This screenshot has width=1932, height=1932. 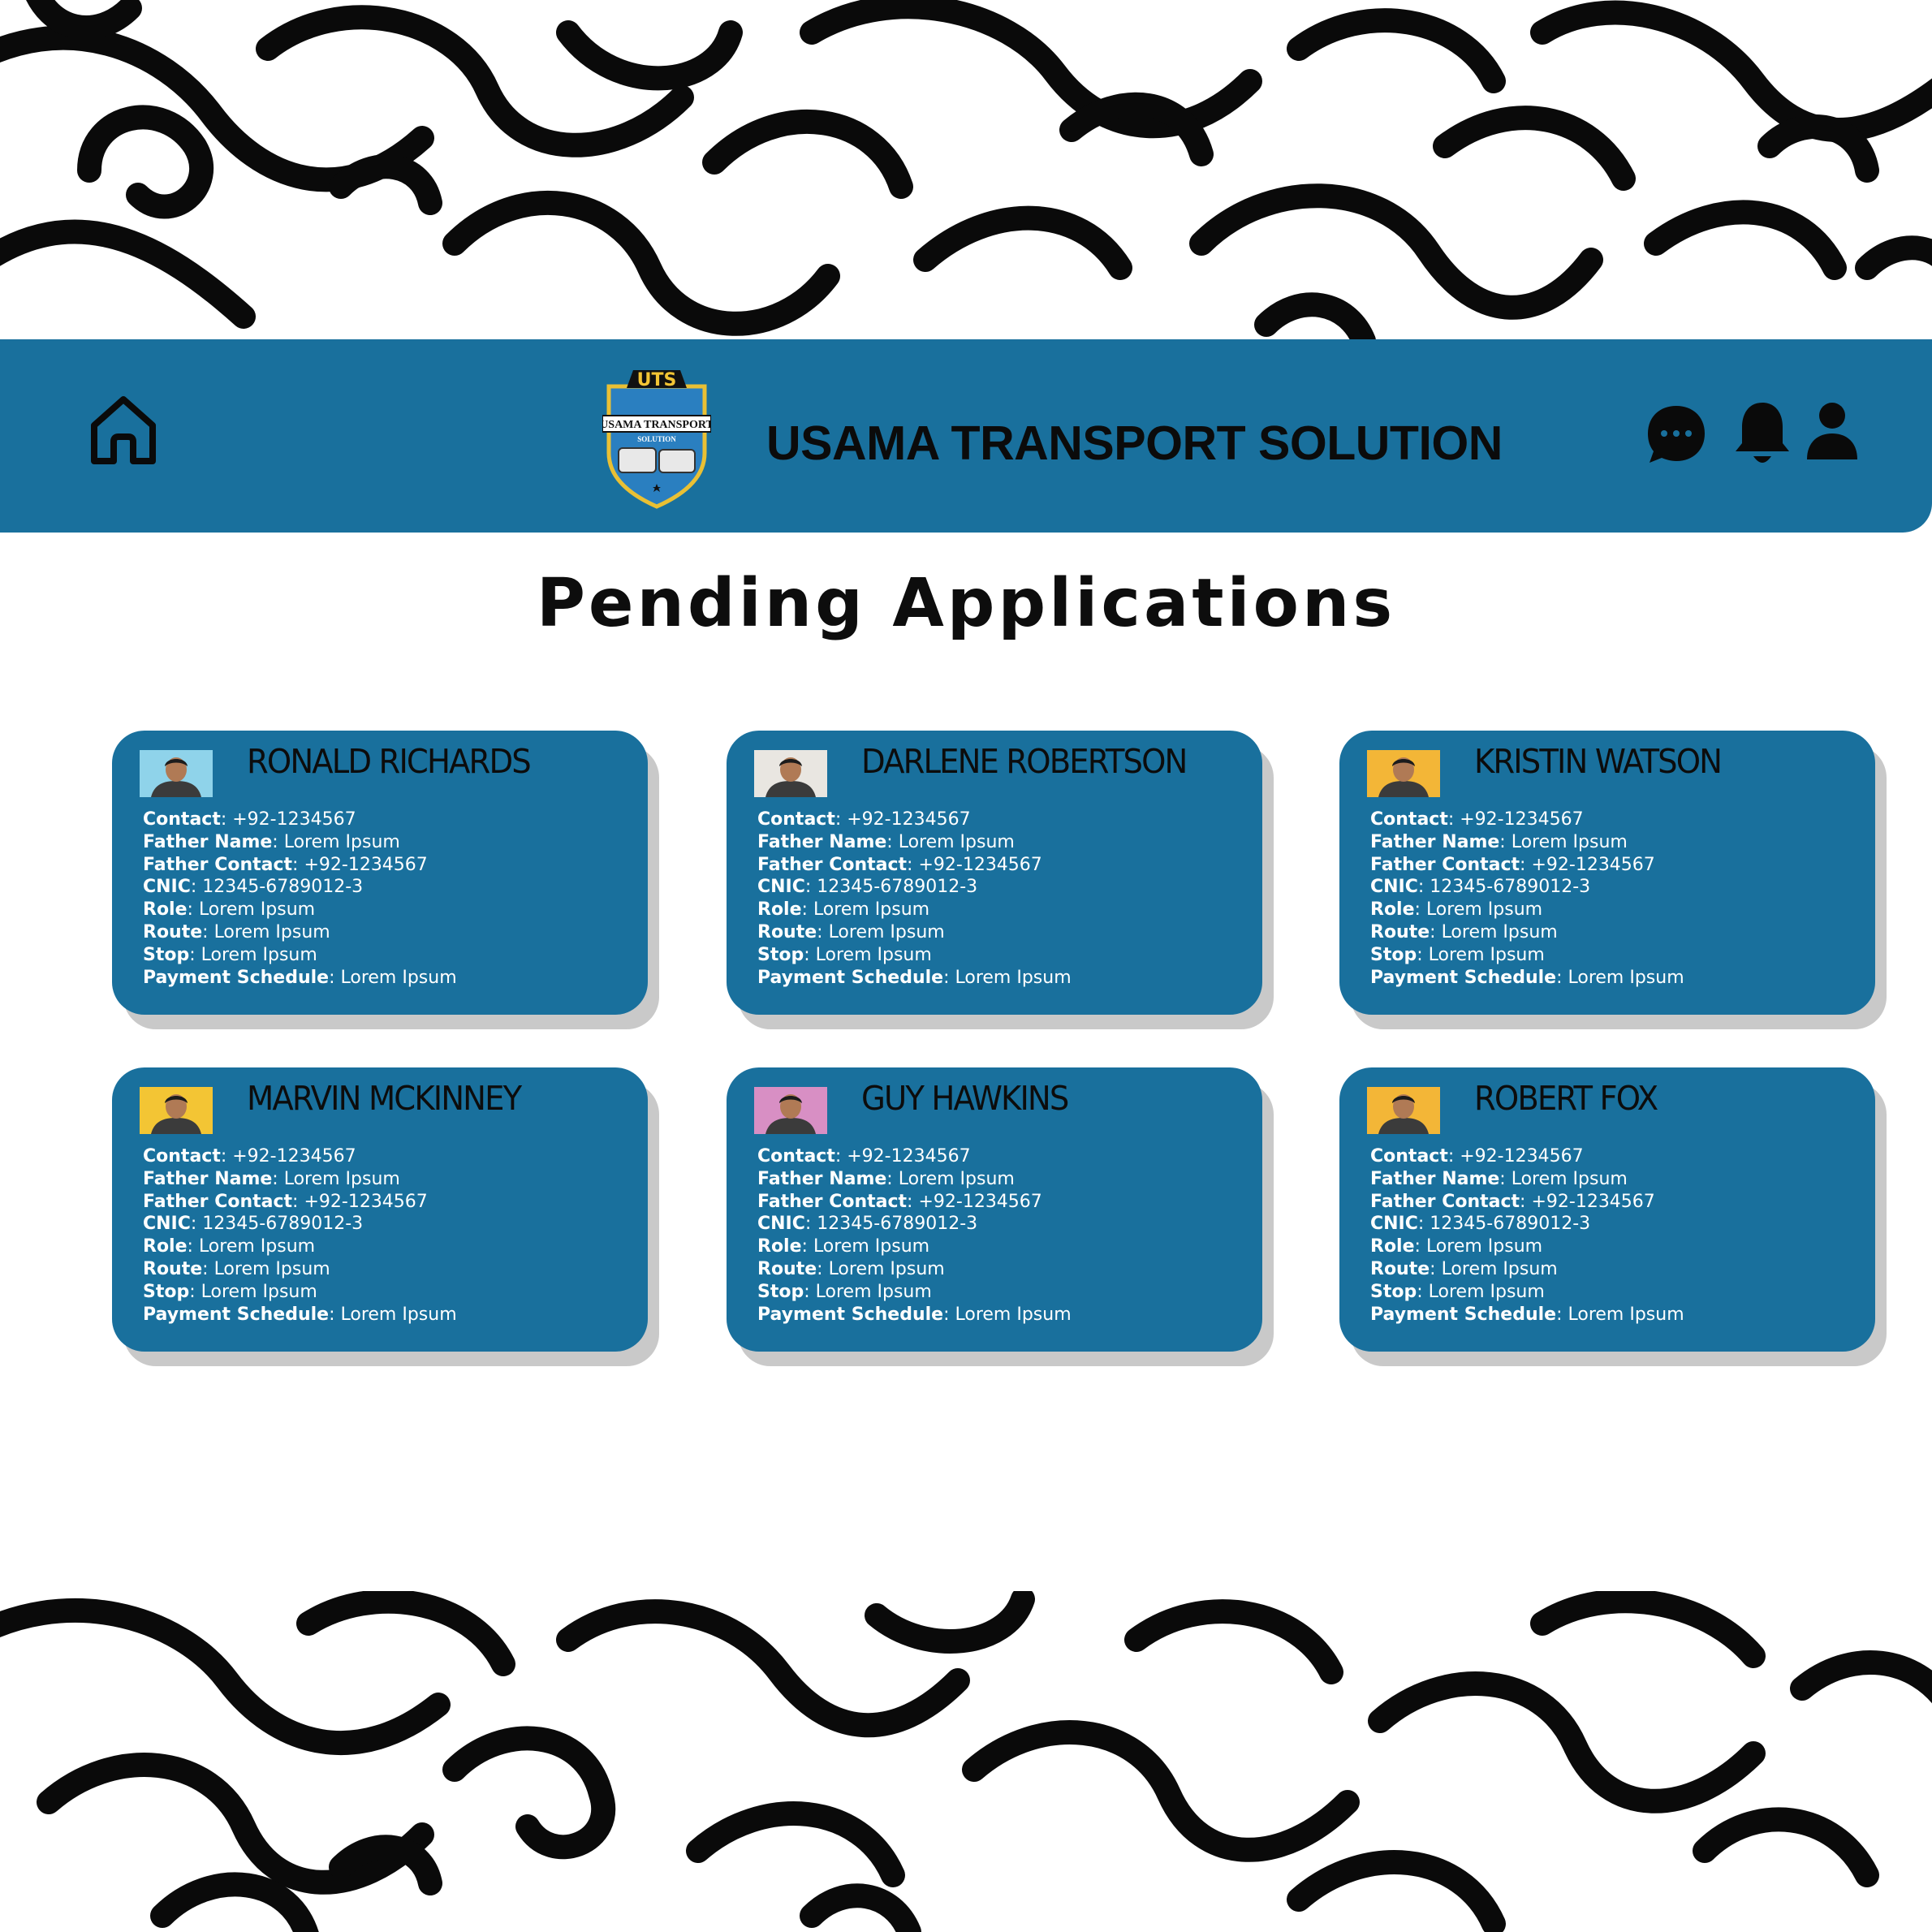 What do you see at coordinates (1762, 434) in the screenshot?
I see `notifications-button` at bounding box center [1762, 434].